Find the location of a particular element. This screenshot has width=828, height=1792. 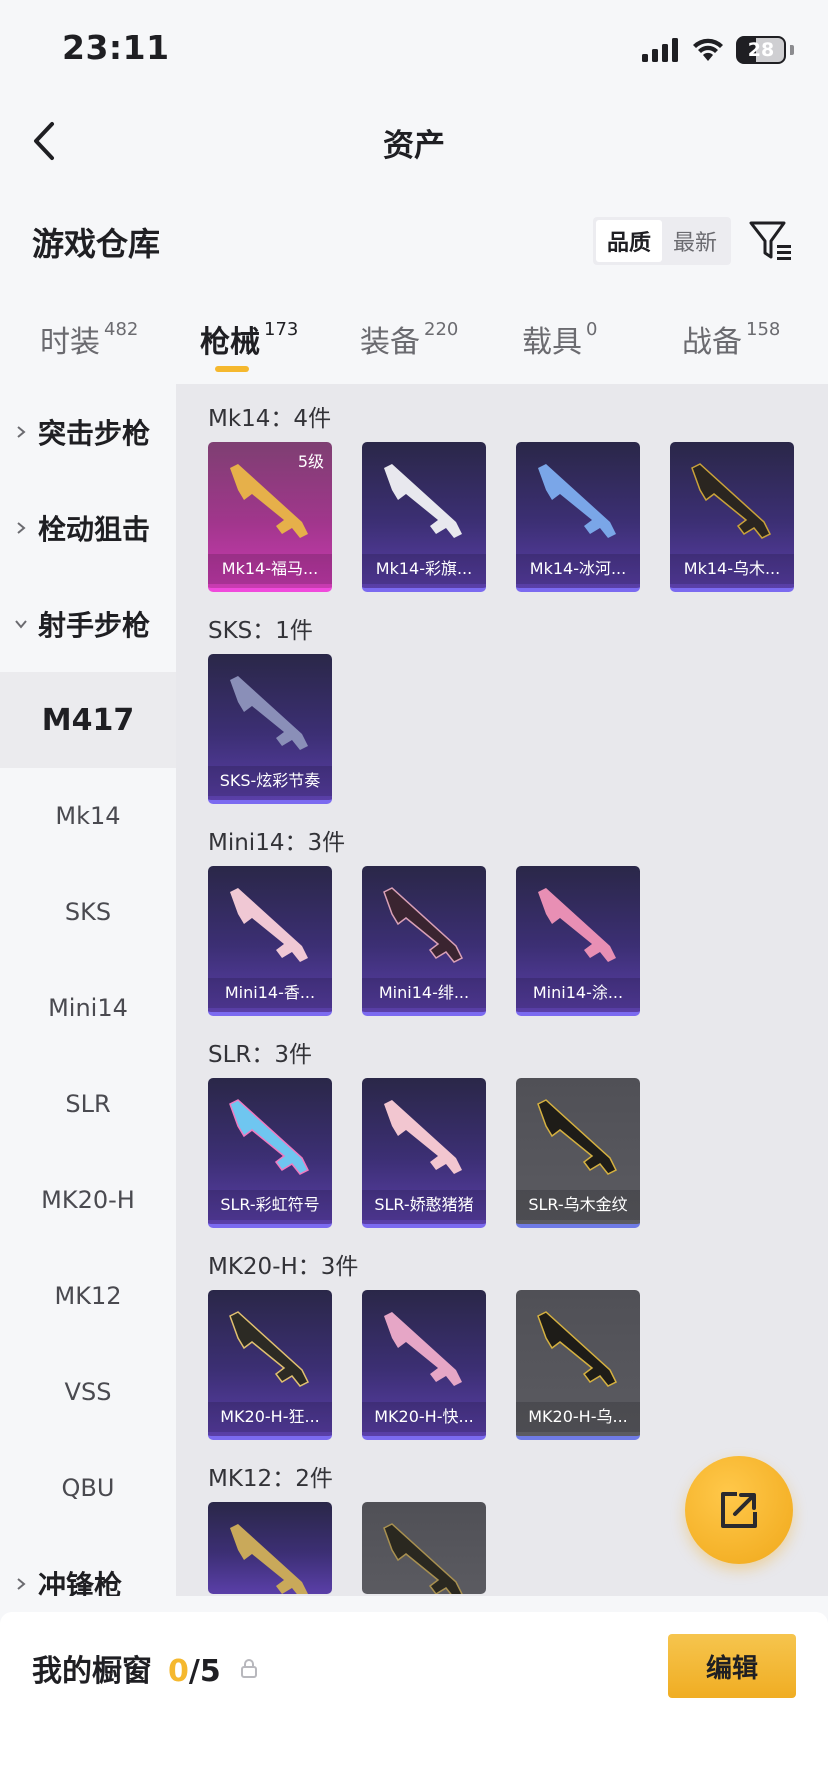

sidebar-item-vss: VSS is located at coordinates (88, 1392).